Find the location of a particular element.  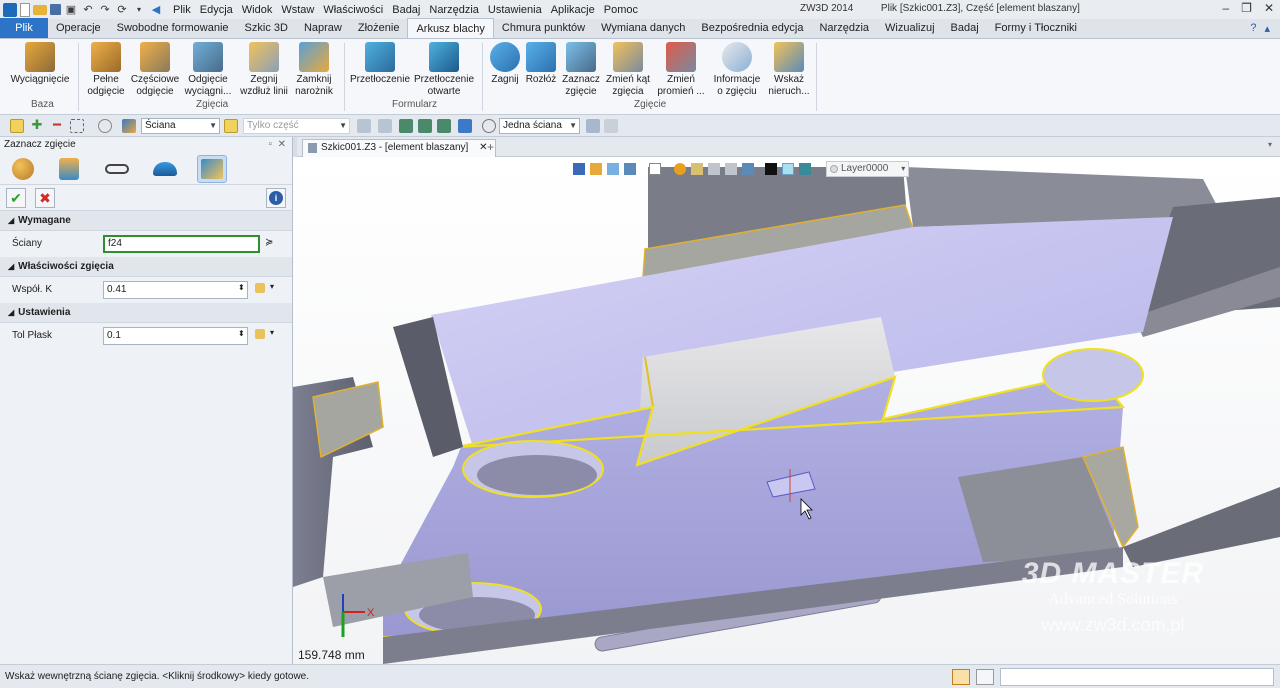

menu-apps: Aplikacje is located at coordinates (573, 10).